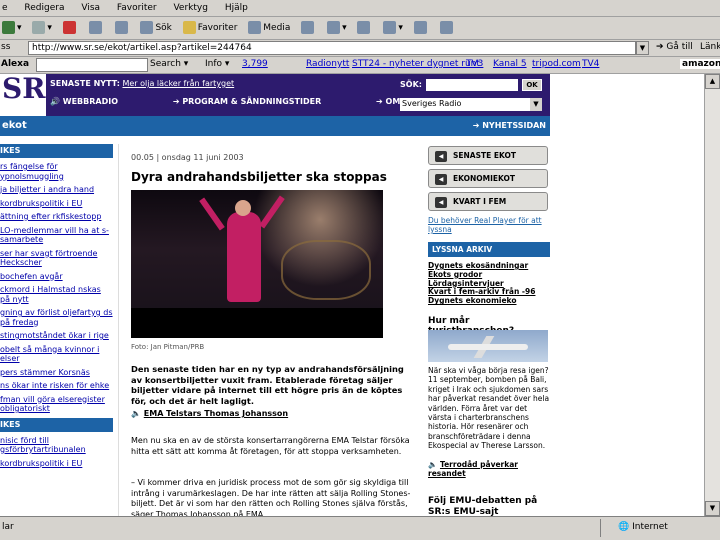 The image size is (720, 540). What do you see at coordinates (156, 27) in the screenshot?
I see `search-button: Sök` at bounding box center [156, 27].